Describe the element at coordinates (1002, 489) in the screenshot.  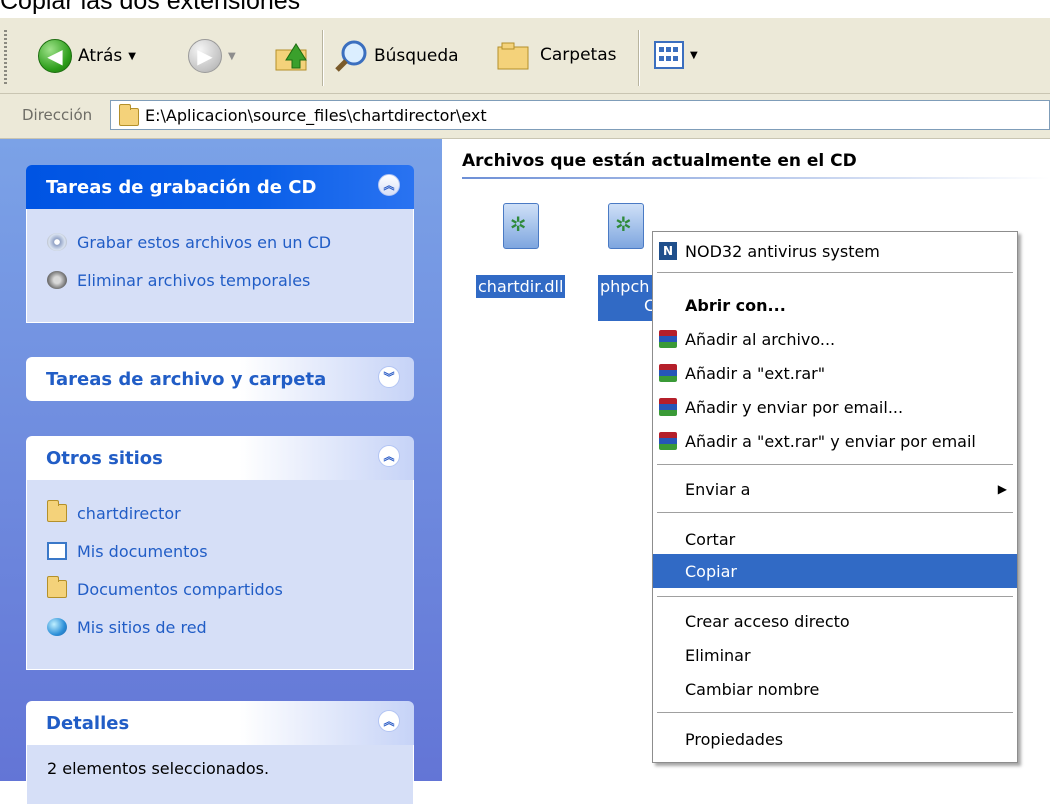
I see `submenu-arrow-icon: ▶` at that location.